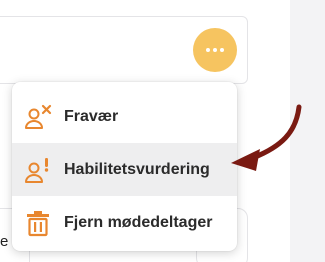 Image resolution: width=325 pixels, height=262 pixels. What do you see at coordinates (137, 169) in the screenshot?
I see `menu-item-label: Habilitetsvurdering` at bounding box center [137, 169].